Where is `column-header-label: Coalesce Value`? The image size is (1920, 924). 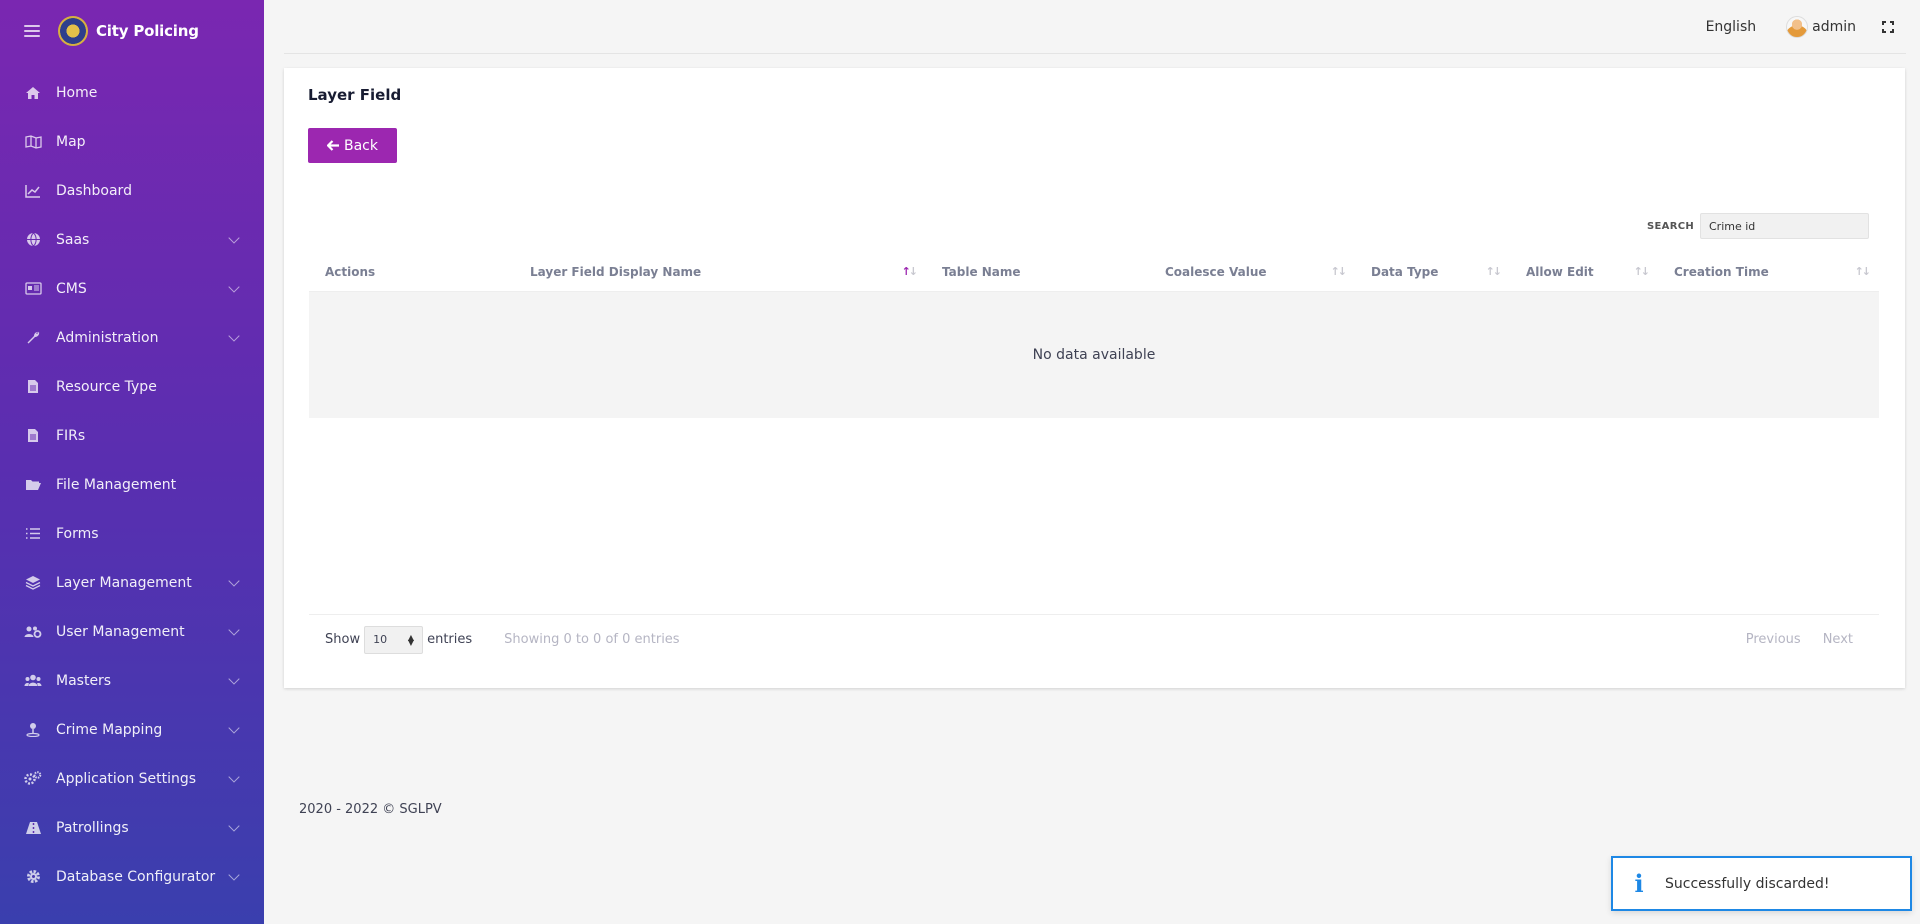
column-header-label: Coalesce Value is located at coordinates (1216, 271).